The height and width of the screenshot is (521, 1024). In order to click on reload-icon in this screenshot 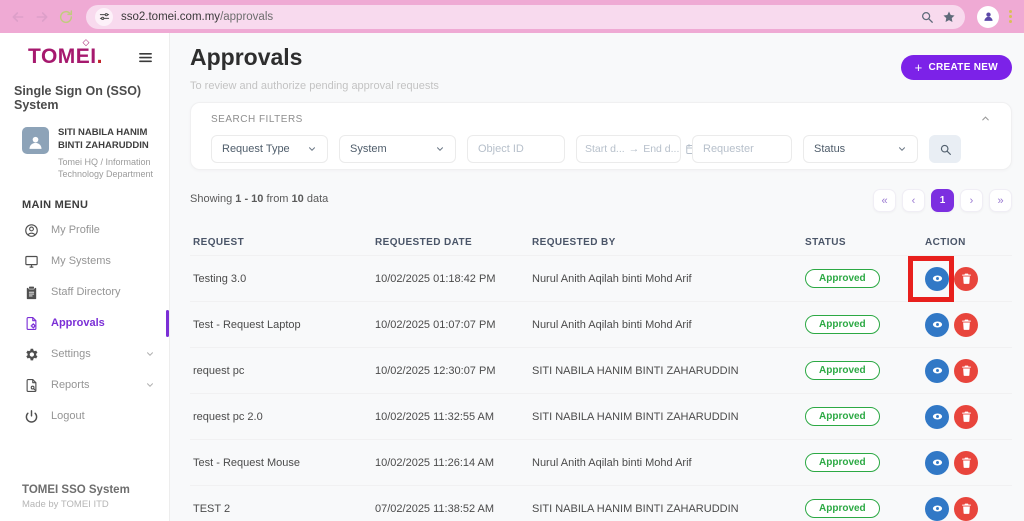, I will do `click(66, 17)`.